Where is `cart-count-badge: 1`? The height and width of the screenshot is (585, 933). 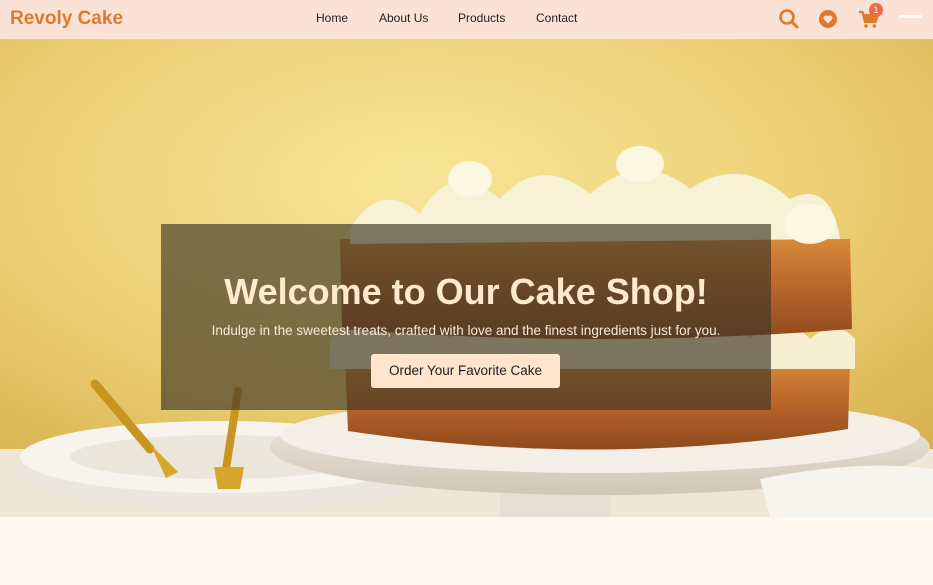
cart-count-badge: 1 is located at coordinates (876, 10).